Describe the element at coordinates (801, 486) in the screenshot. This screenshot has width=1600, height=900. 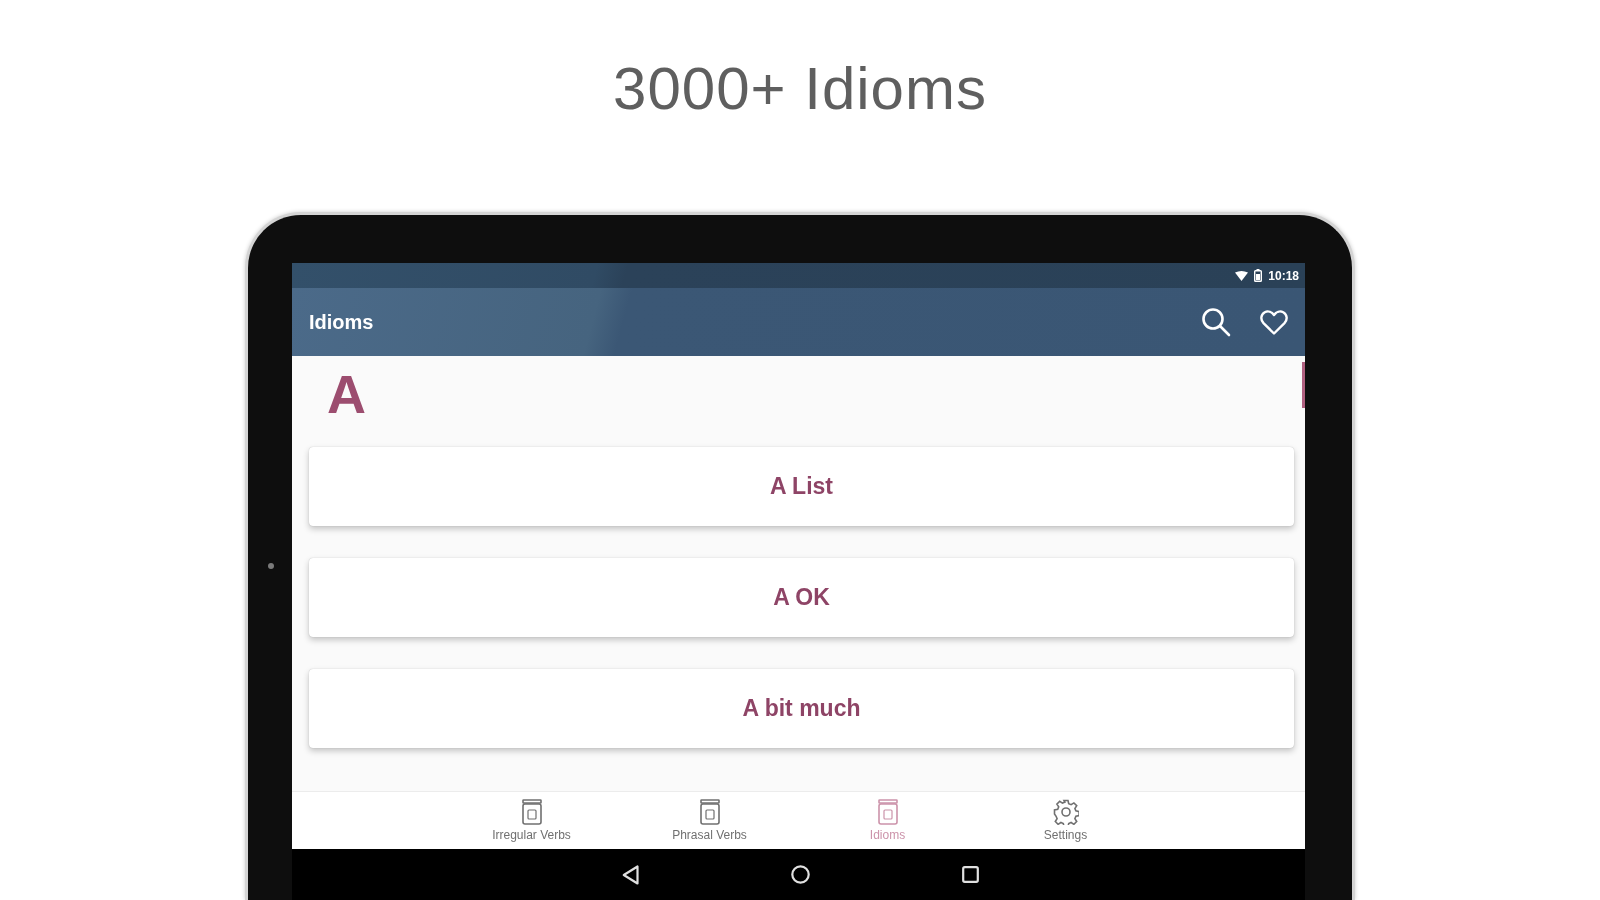
I see `idiom-card: A List` at that location.